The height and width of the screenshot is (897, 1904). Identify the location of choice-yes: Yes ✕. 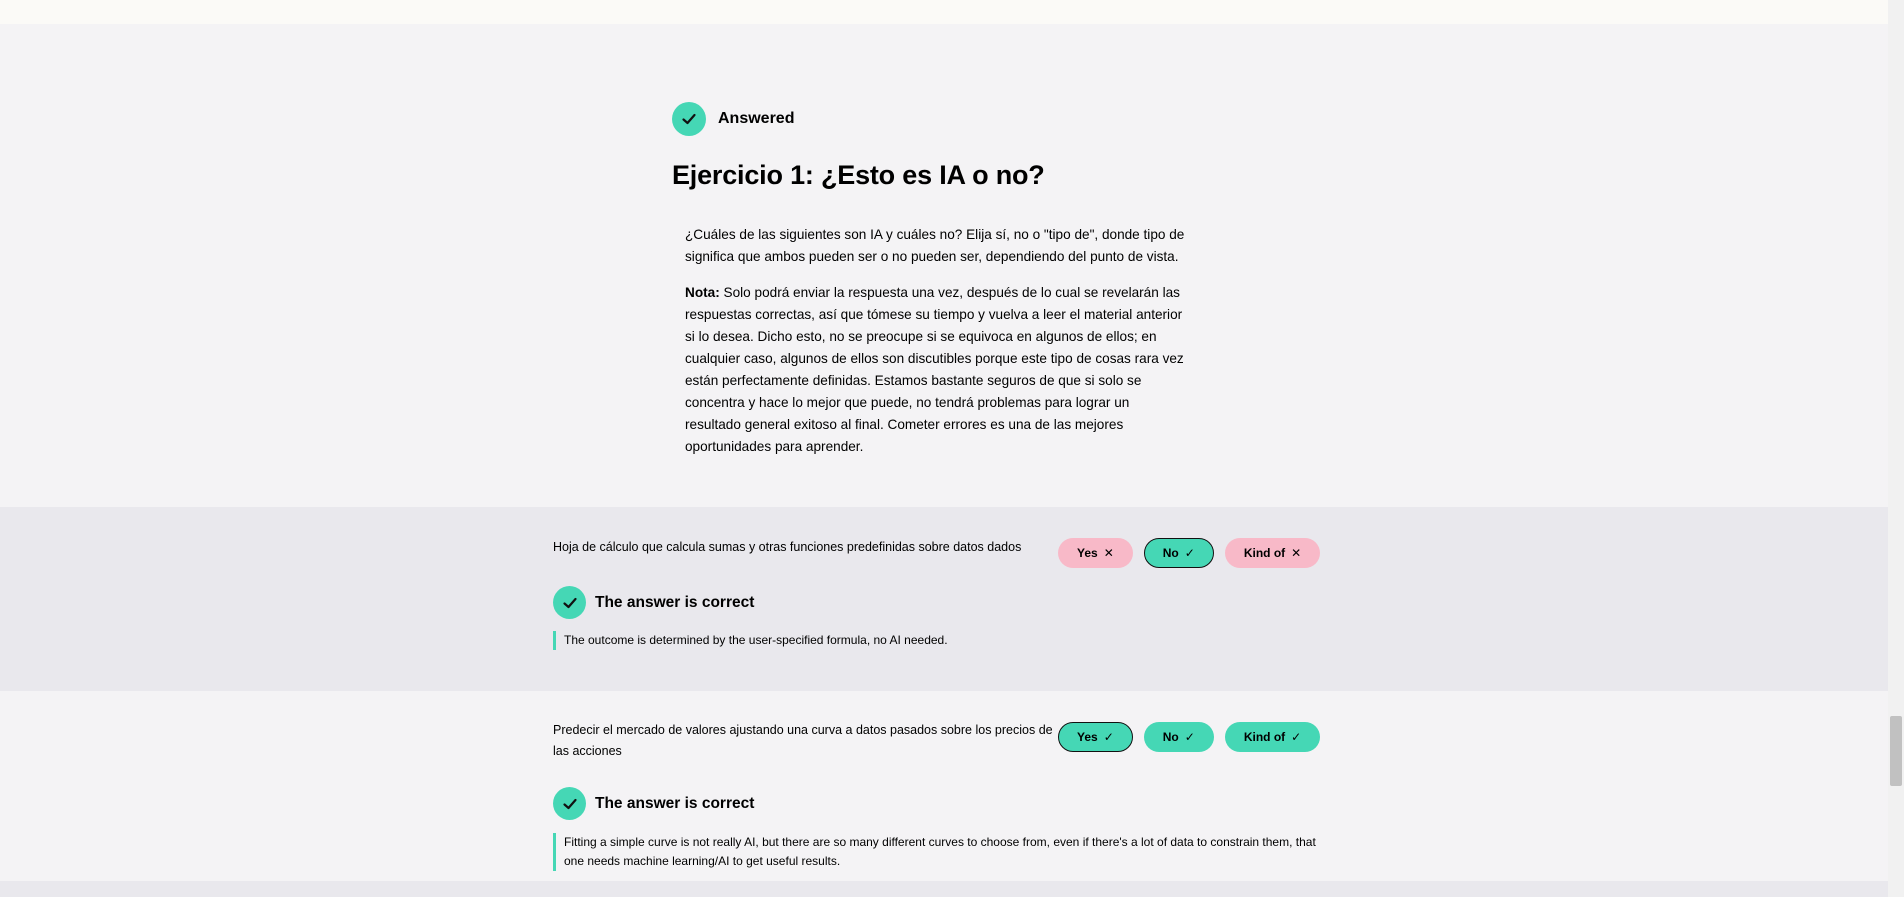
(1095, 553).